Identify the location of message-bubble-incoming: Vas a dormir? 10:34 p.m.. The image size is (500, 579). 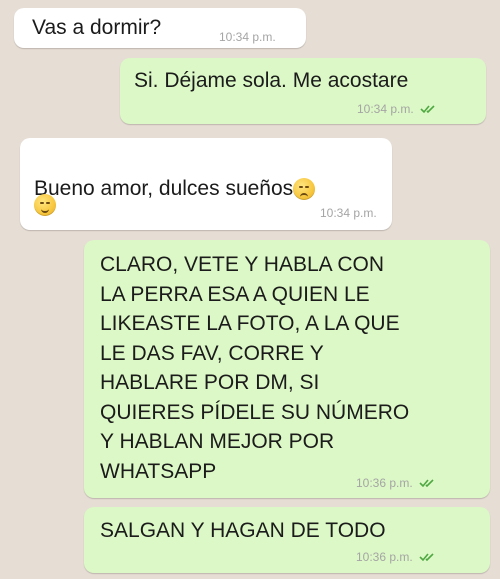
(160, 28).